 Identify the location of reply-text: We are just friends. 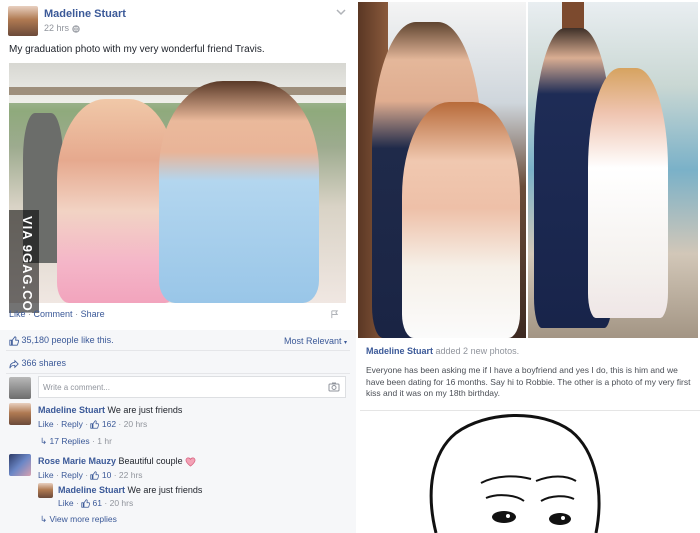
(165, 490).